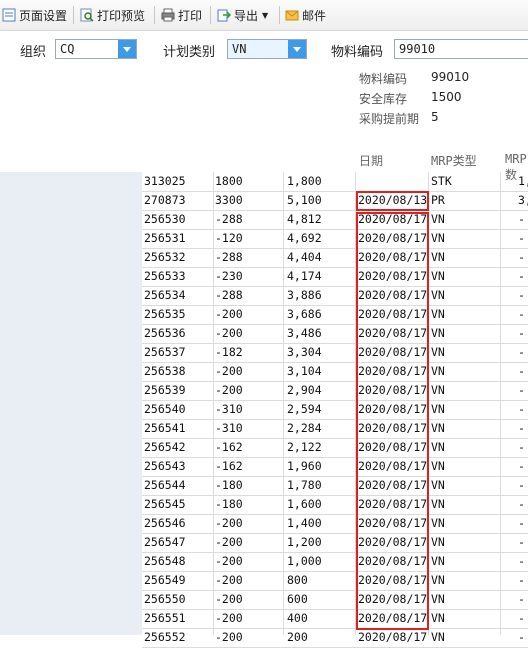  I want to click on cell-mrp-type: STK, so click(441, 181).